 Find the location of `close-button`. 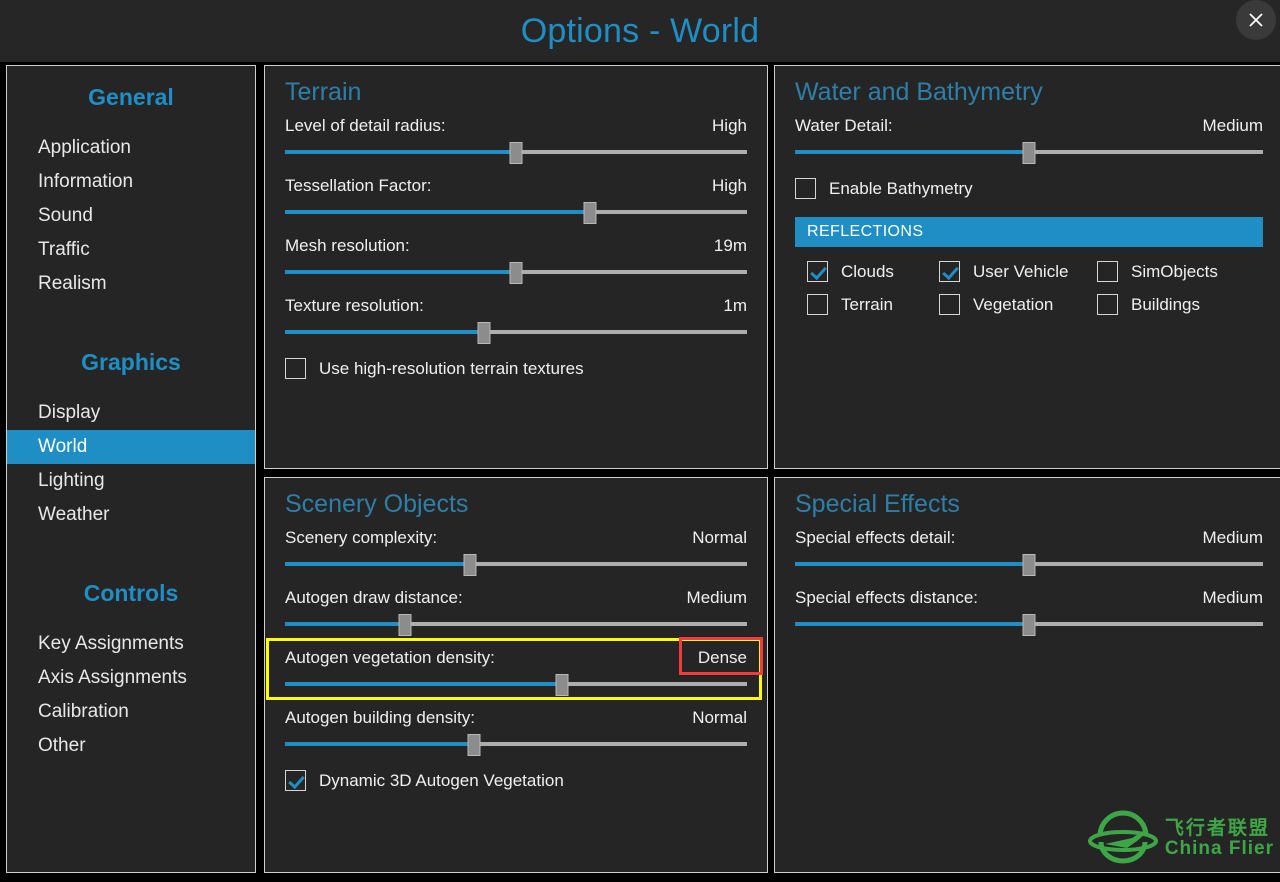

close-button is located at coordinates (1256, 20).